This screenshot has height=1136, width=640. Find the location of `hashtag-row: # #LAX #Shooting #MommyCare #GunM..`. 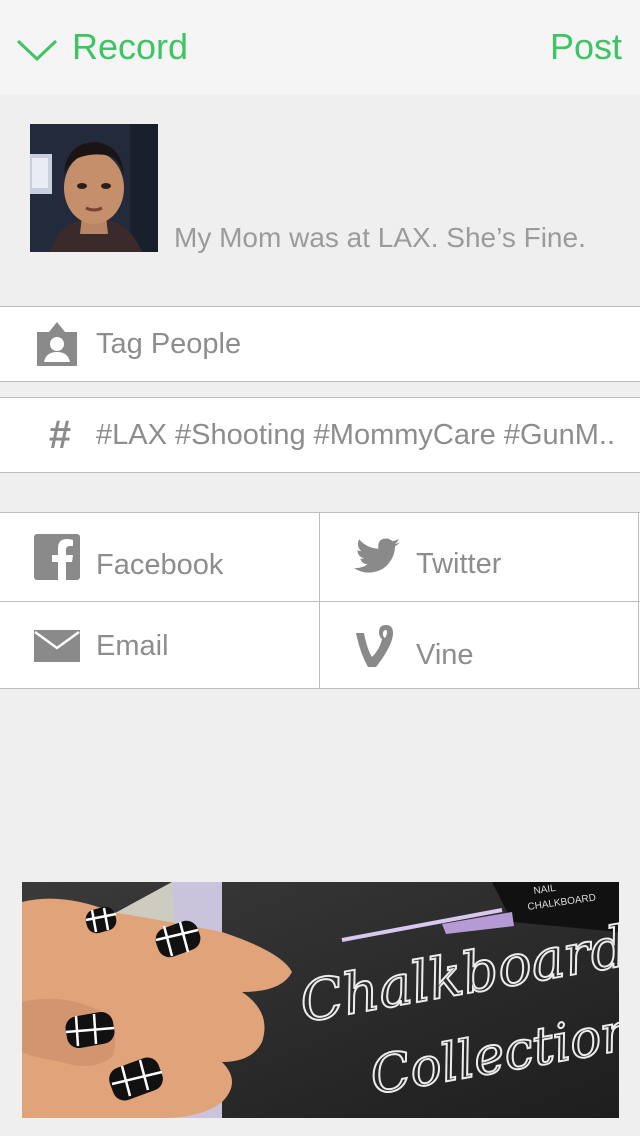

hashtag-row: # #LAX #Shooting #MommyCare #GunM.. is located at coordinates (320, 435).